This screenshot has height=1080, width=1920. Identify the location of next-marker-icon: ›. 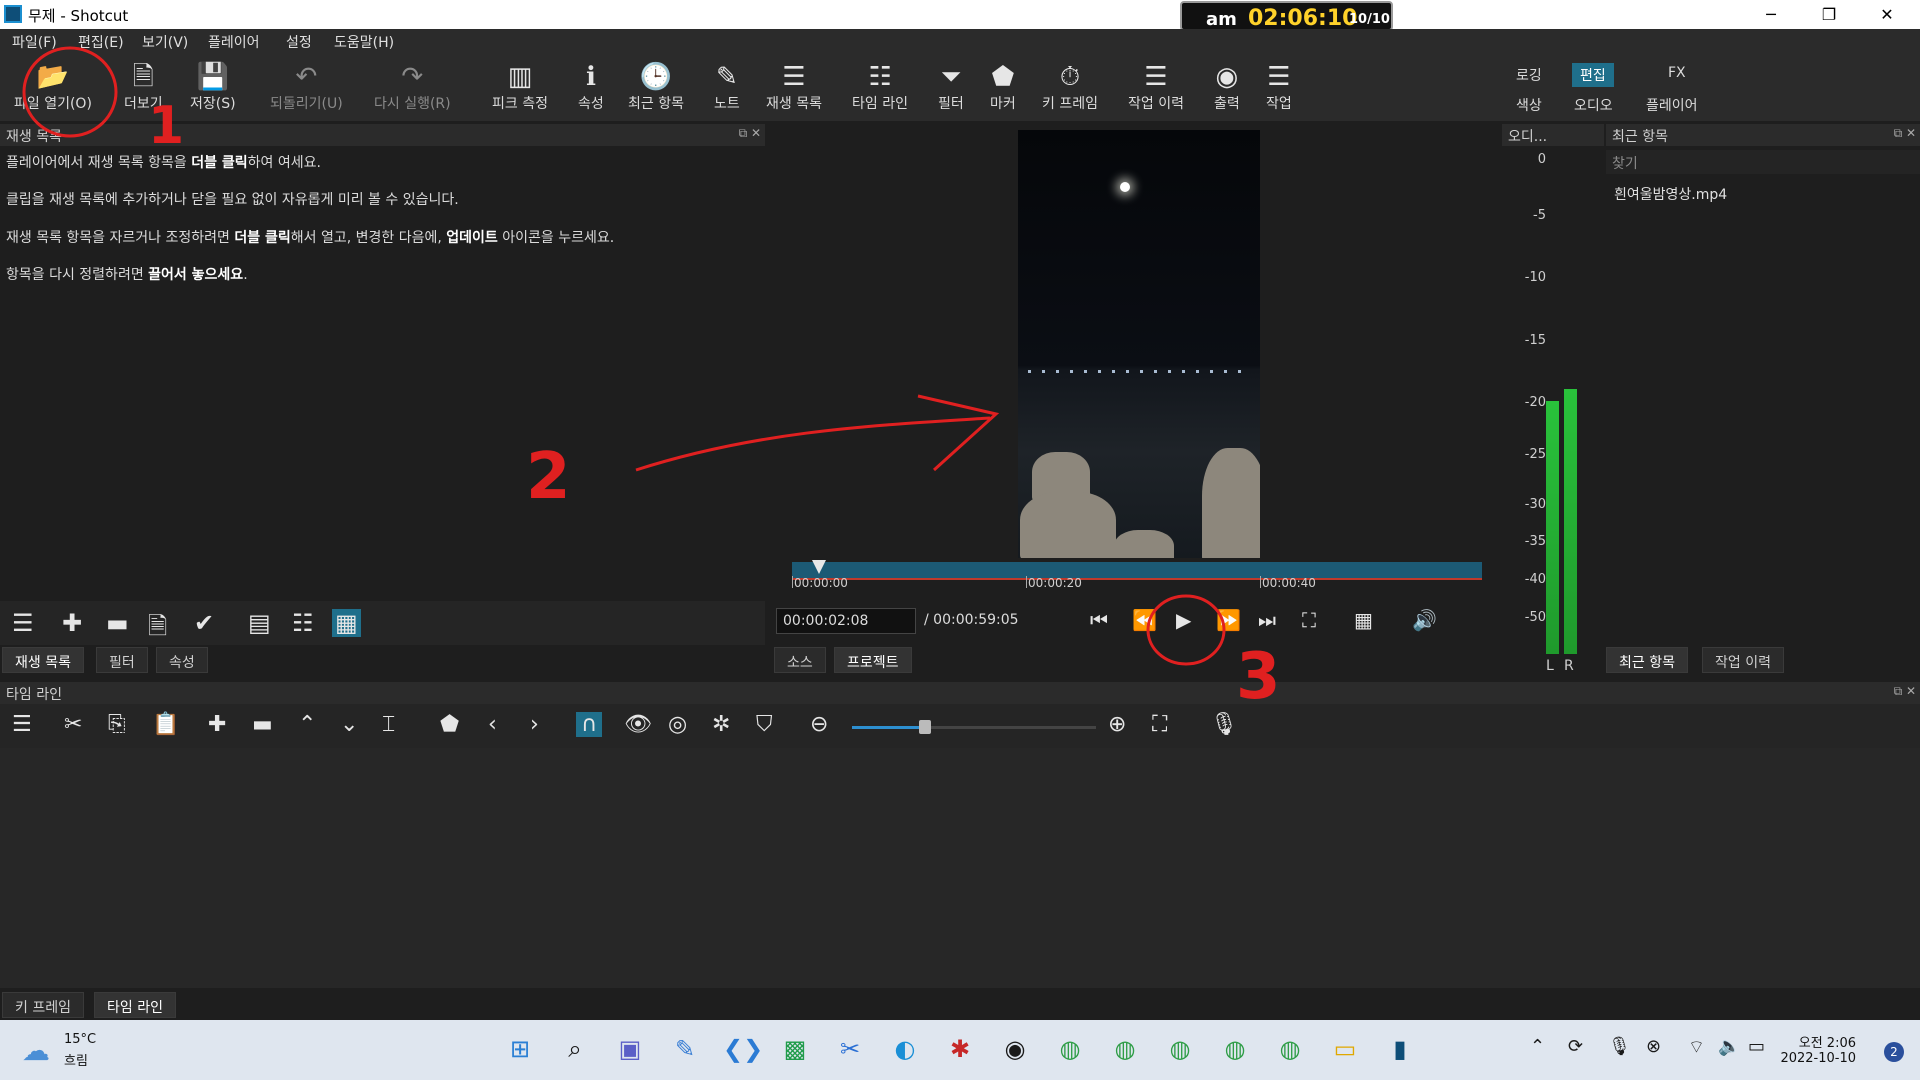
(534, 724).